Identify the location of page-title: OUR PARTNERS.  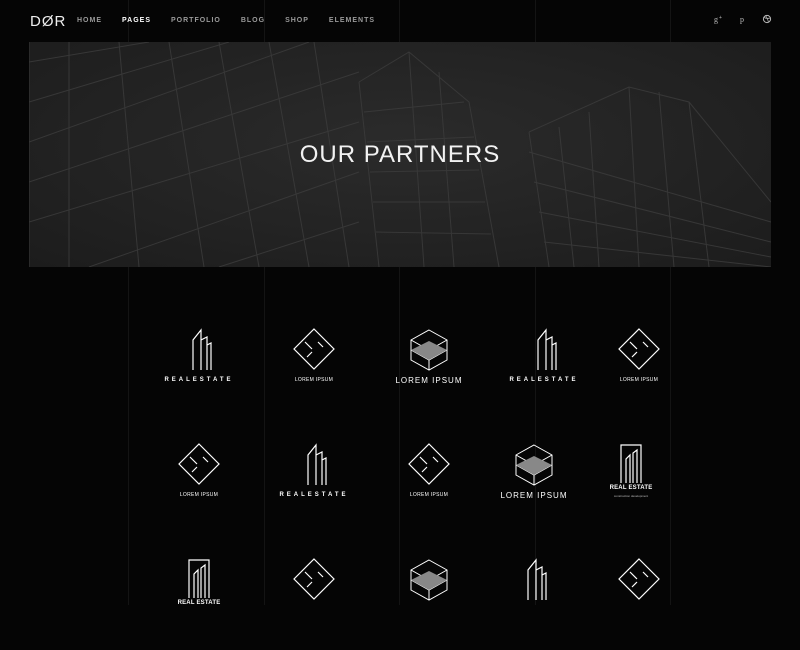
(400, 154).